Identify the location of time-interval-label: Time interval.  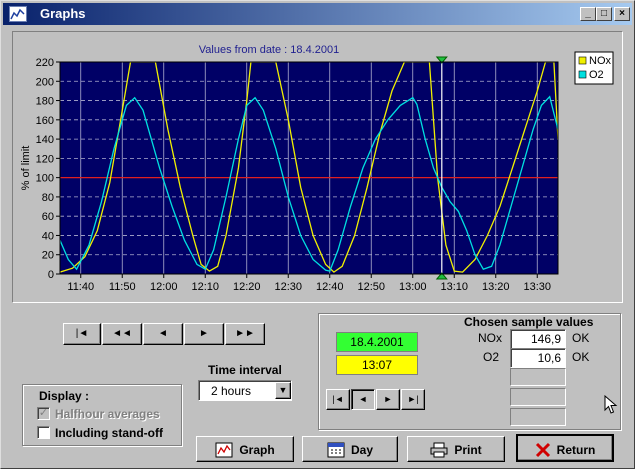
(245, 370).